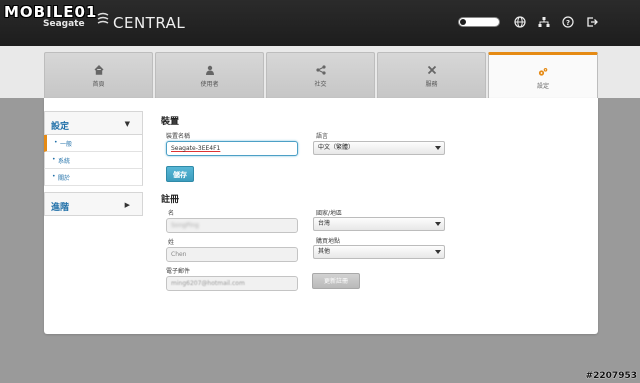 The width and height of the screenshot is (640, 383). Describe the element at coordinates (543, 72) in the screenshot. I see `gears-icon` at that location.